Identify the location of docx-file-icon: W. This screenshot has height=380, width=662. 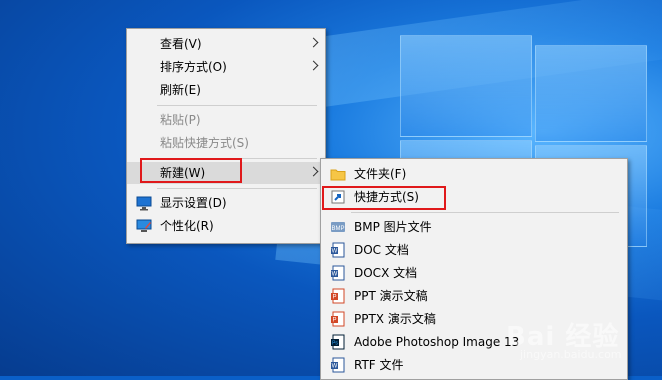
(338, 273).